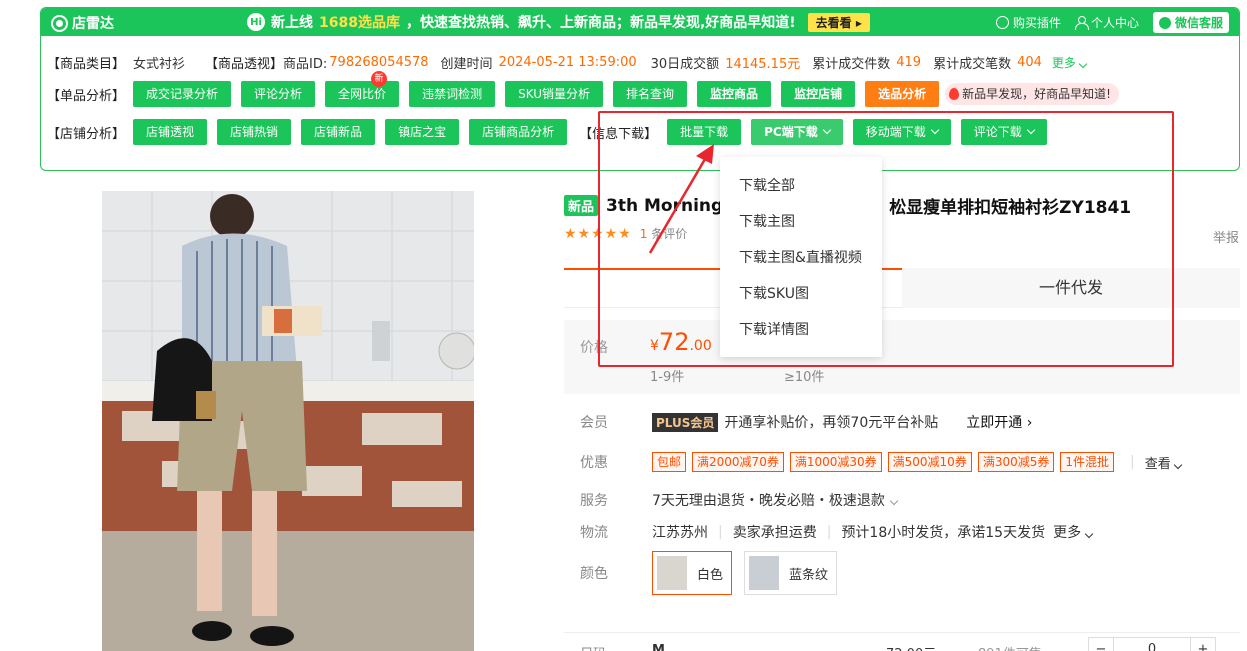 The width and height of the screenshot is (1247, 651). What do you see at coordinates (594, 501) in the screenshot?
I see `service-label: 服务` at bounding box center [594, 501].